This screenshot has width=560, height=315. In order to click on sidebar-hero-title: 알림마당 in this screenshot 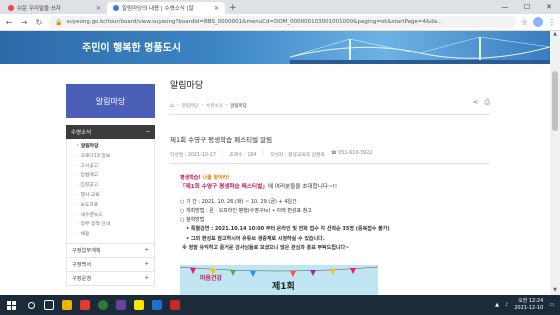, I will do `click(110, 101)`.